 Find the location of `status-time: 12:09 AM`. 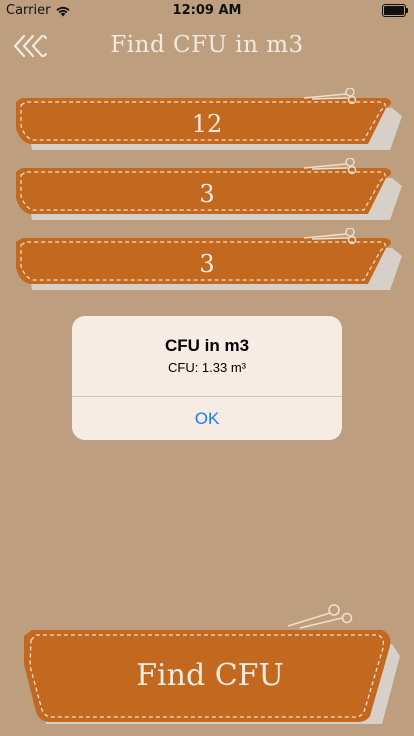

status-time: 12:09 AM is located at coordinates (207, 10).